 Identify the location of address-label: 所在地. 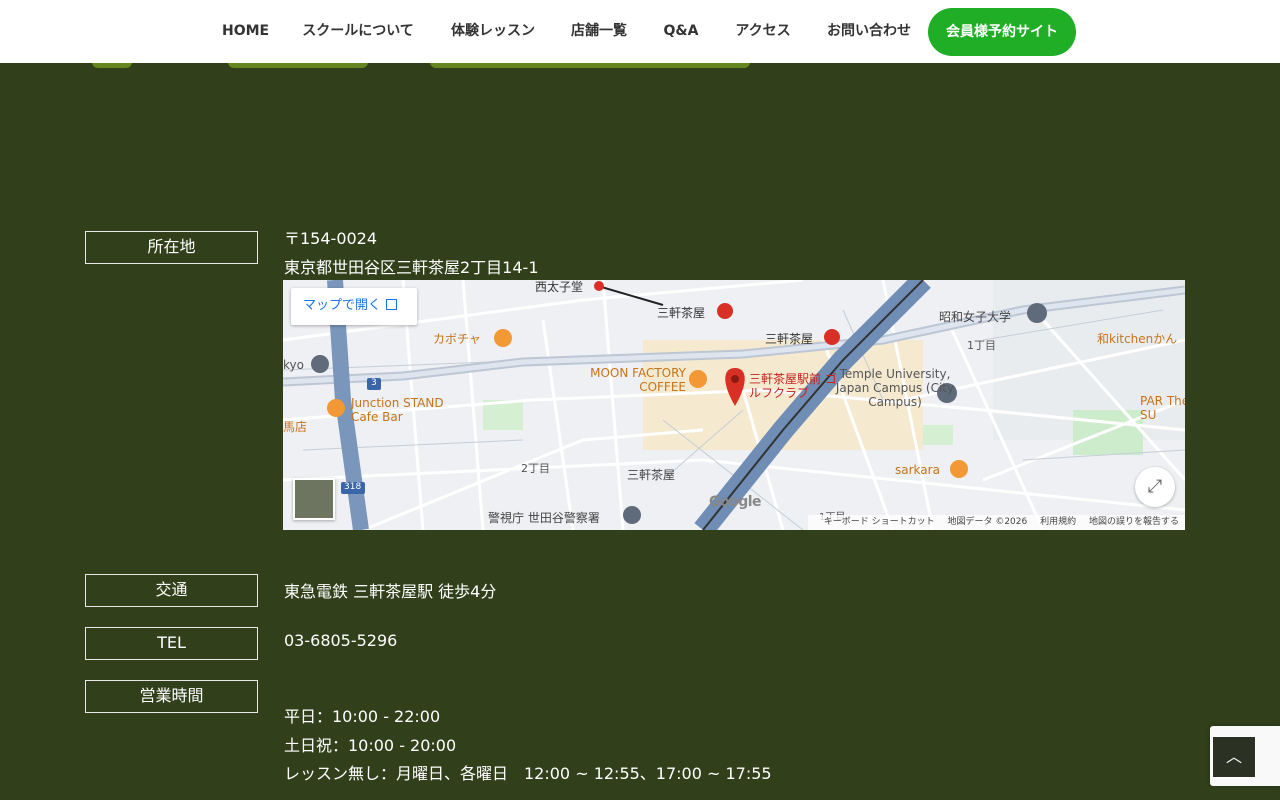
(171, 247).